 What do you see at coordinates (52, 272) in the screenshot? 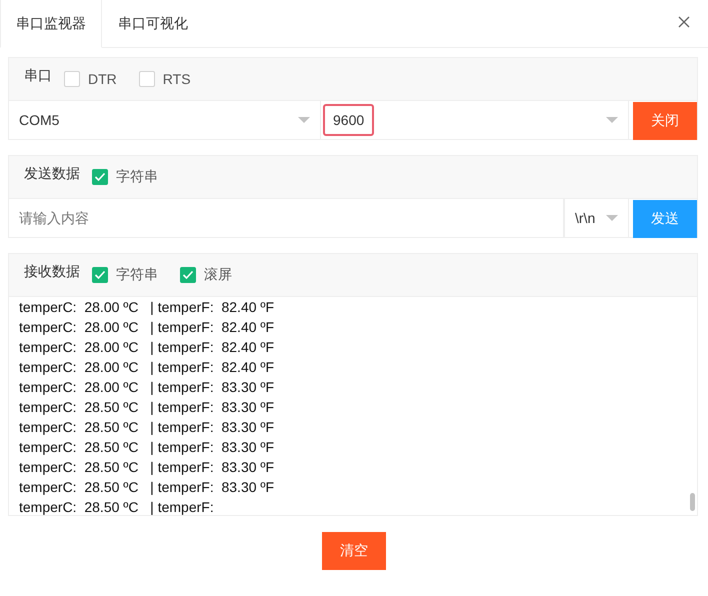
I see `section-label: 接收数据` at bounding box center [52, 272].